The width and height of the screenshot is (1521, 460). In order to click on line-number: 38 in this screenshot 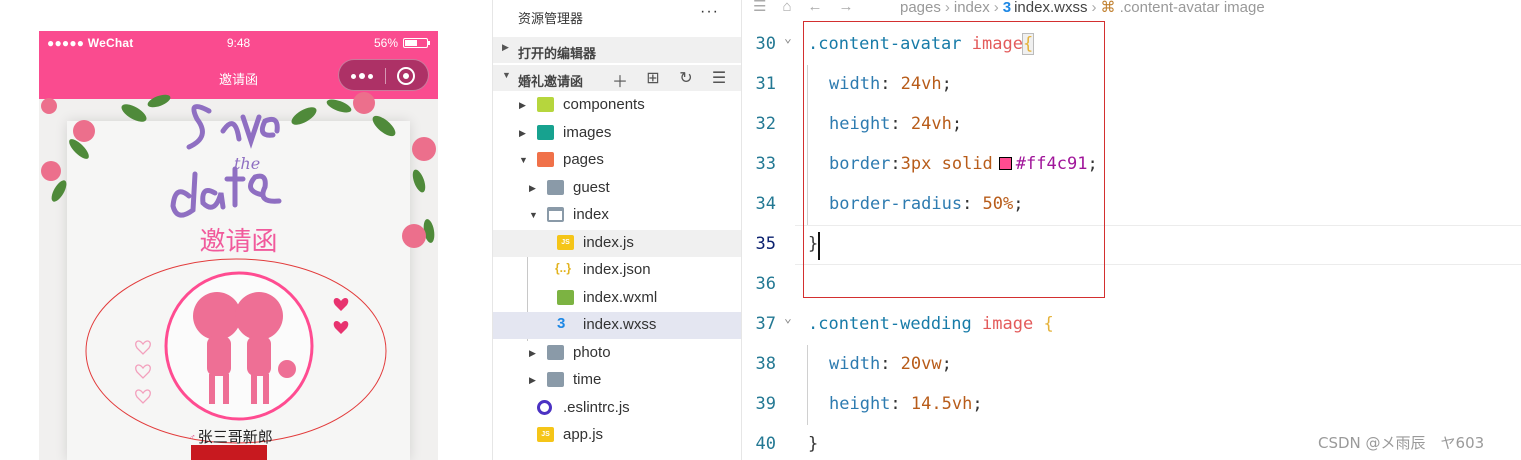, I will do `click(765, 364)`.